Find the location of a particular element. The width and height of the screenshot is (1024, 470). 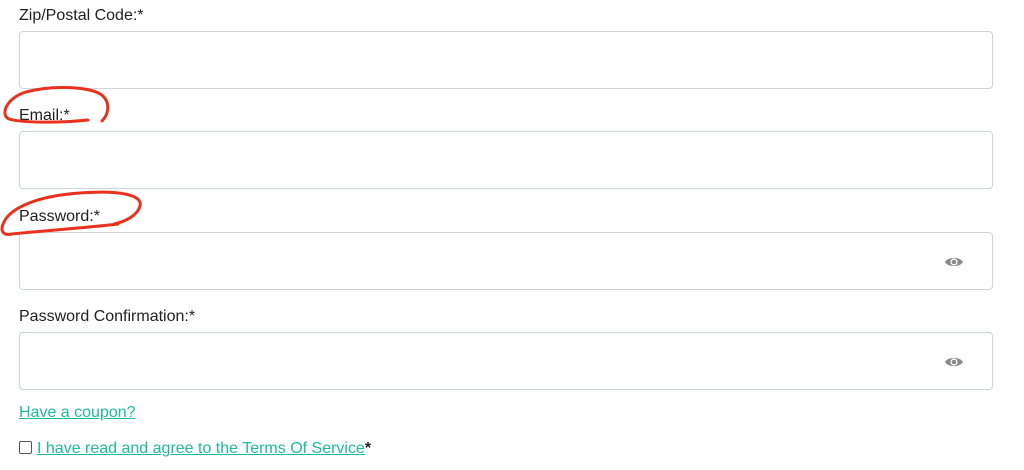

password-label: Password:* is located at coordinates (59, 216).